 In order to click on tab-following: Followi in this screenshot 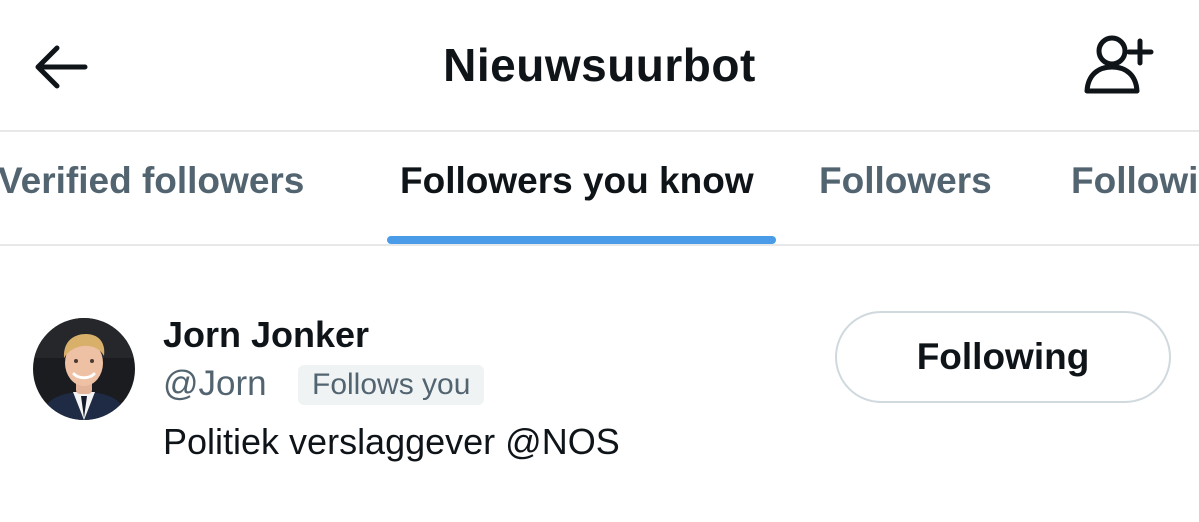, I will do `click(1134, 181)`.